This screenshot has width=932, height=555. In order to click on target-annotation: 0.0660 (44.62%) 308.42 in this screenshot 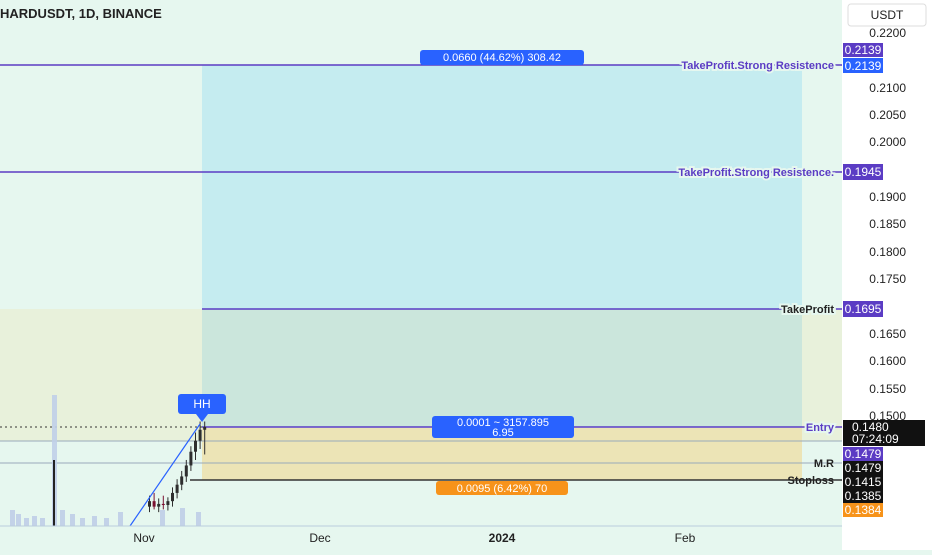, I will do `click(502, 57)`.